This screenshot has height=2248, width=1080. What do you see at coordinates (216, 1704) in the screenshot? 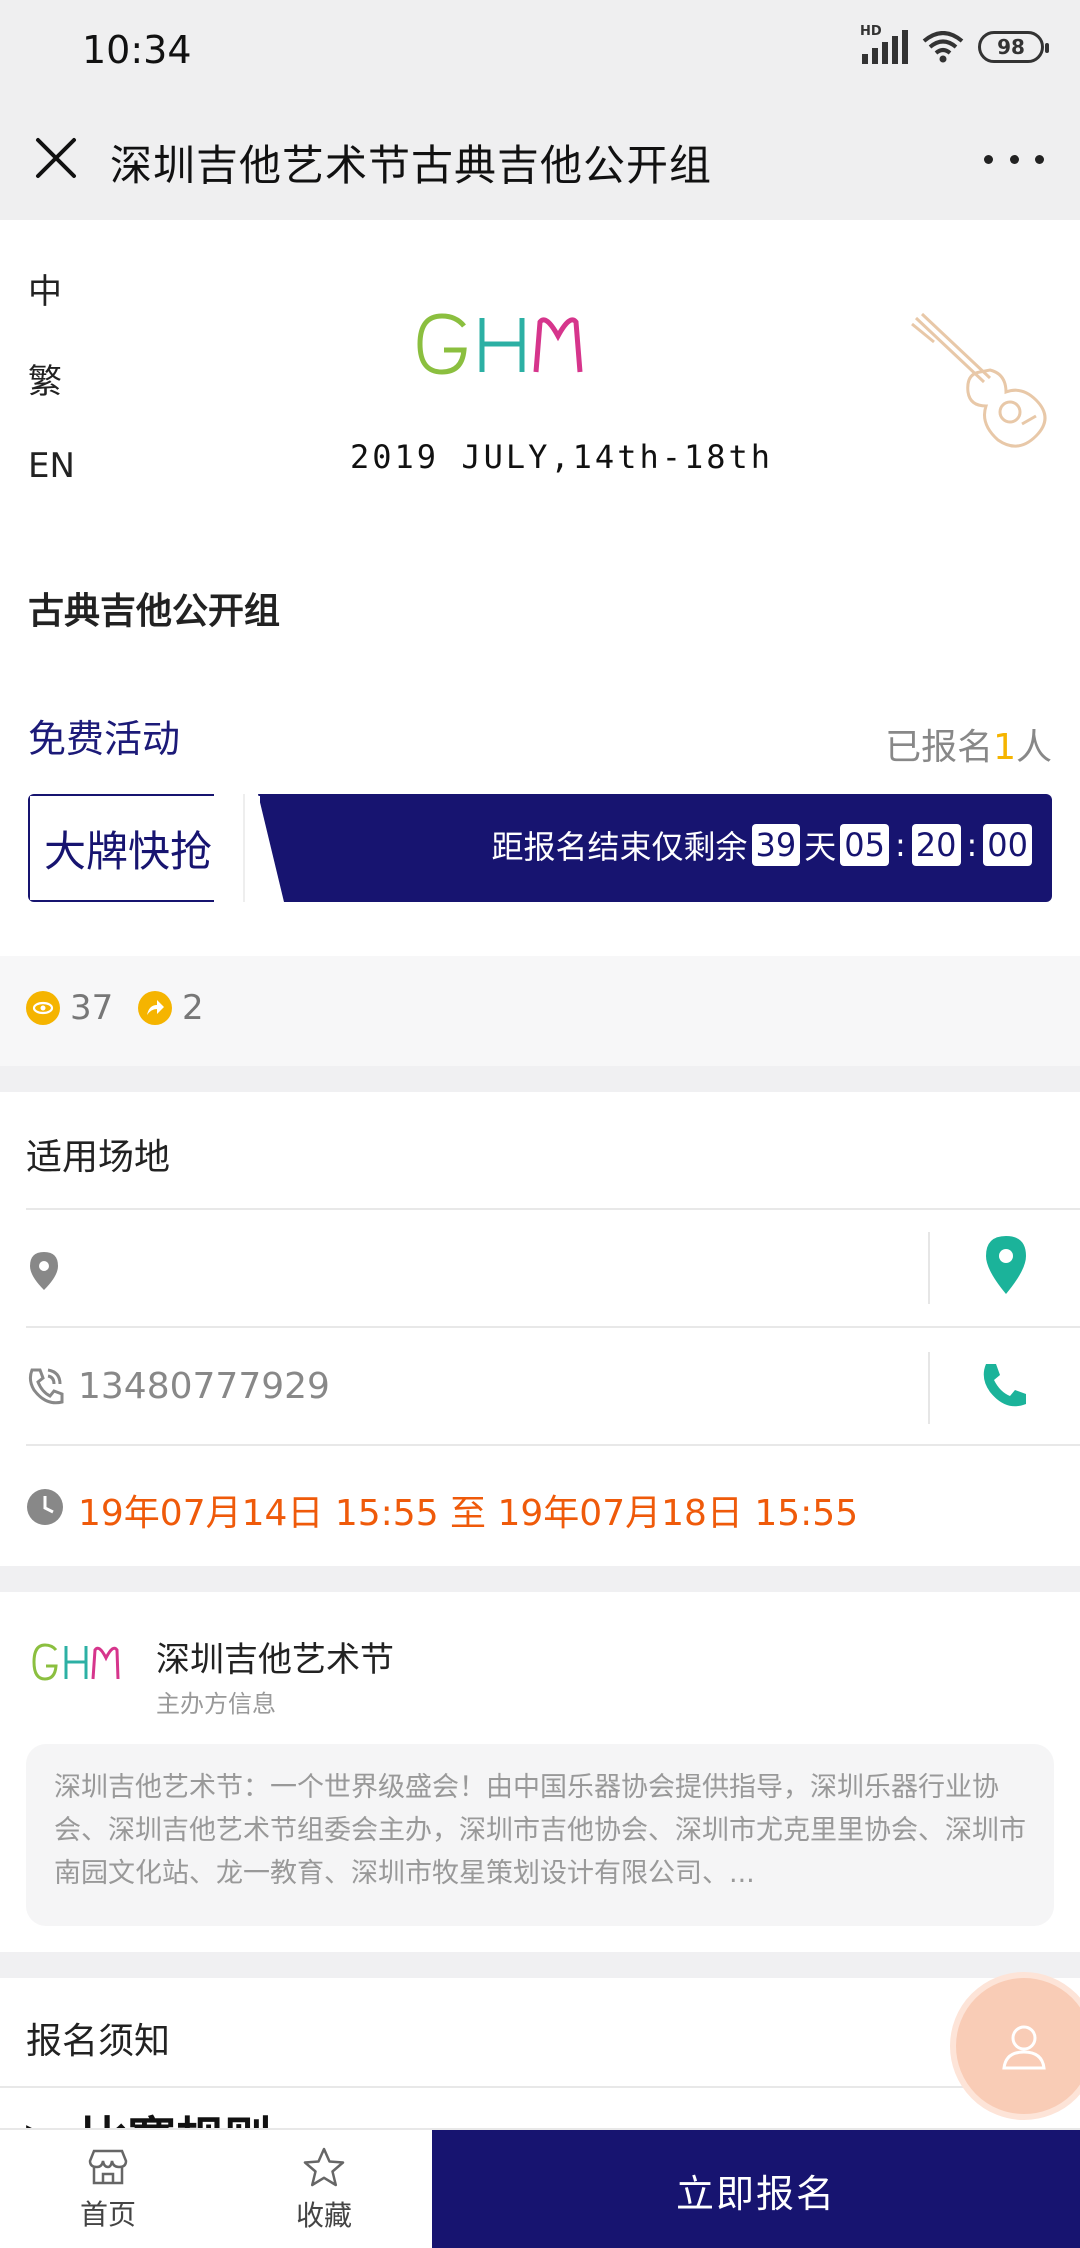
I see `organizer-subtitle: 主办方信息` at bounding box center [216, 1704].